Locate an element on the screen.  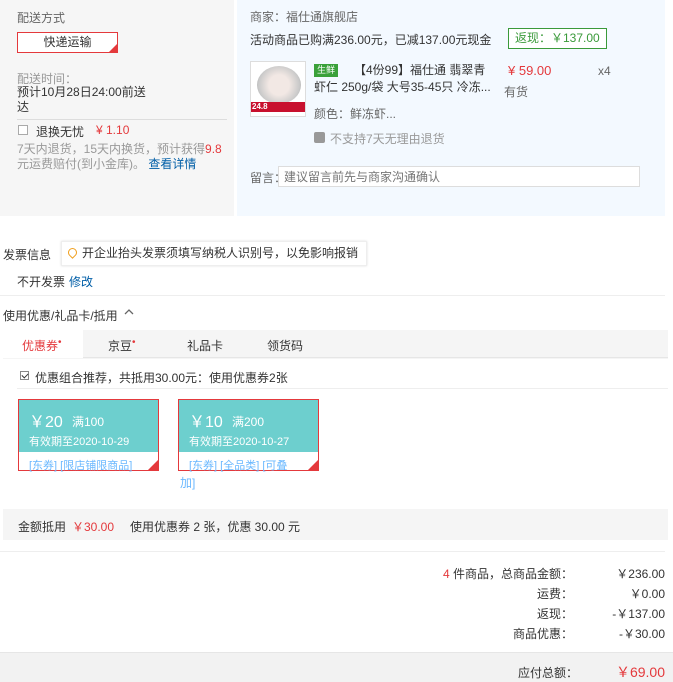
express-shipping-label: 快递运输 is located at coordinates (67, 42).